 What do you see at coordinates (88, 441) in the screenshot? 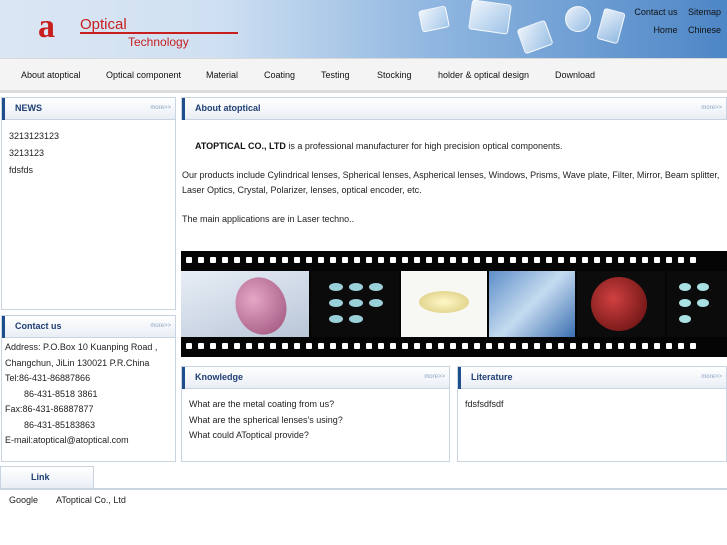
I see `contact-email: E-mail:atoptical@atoptical.com` at bounding box center [88, 441].